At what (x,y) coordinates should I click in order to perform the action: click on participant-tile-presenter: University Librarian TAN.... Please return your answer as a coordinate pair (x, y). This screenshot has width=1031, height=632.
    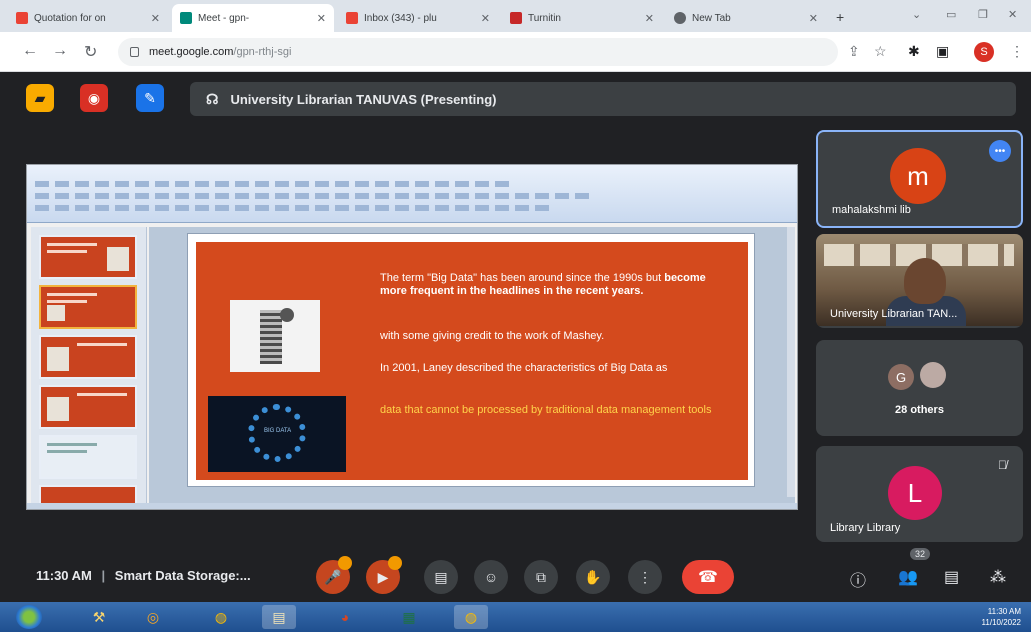
    Looking at the image, I should click on (919, 281).